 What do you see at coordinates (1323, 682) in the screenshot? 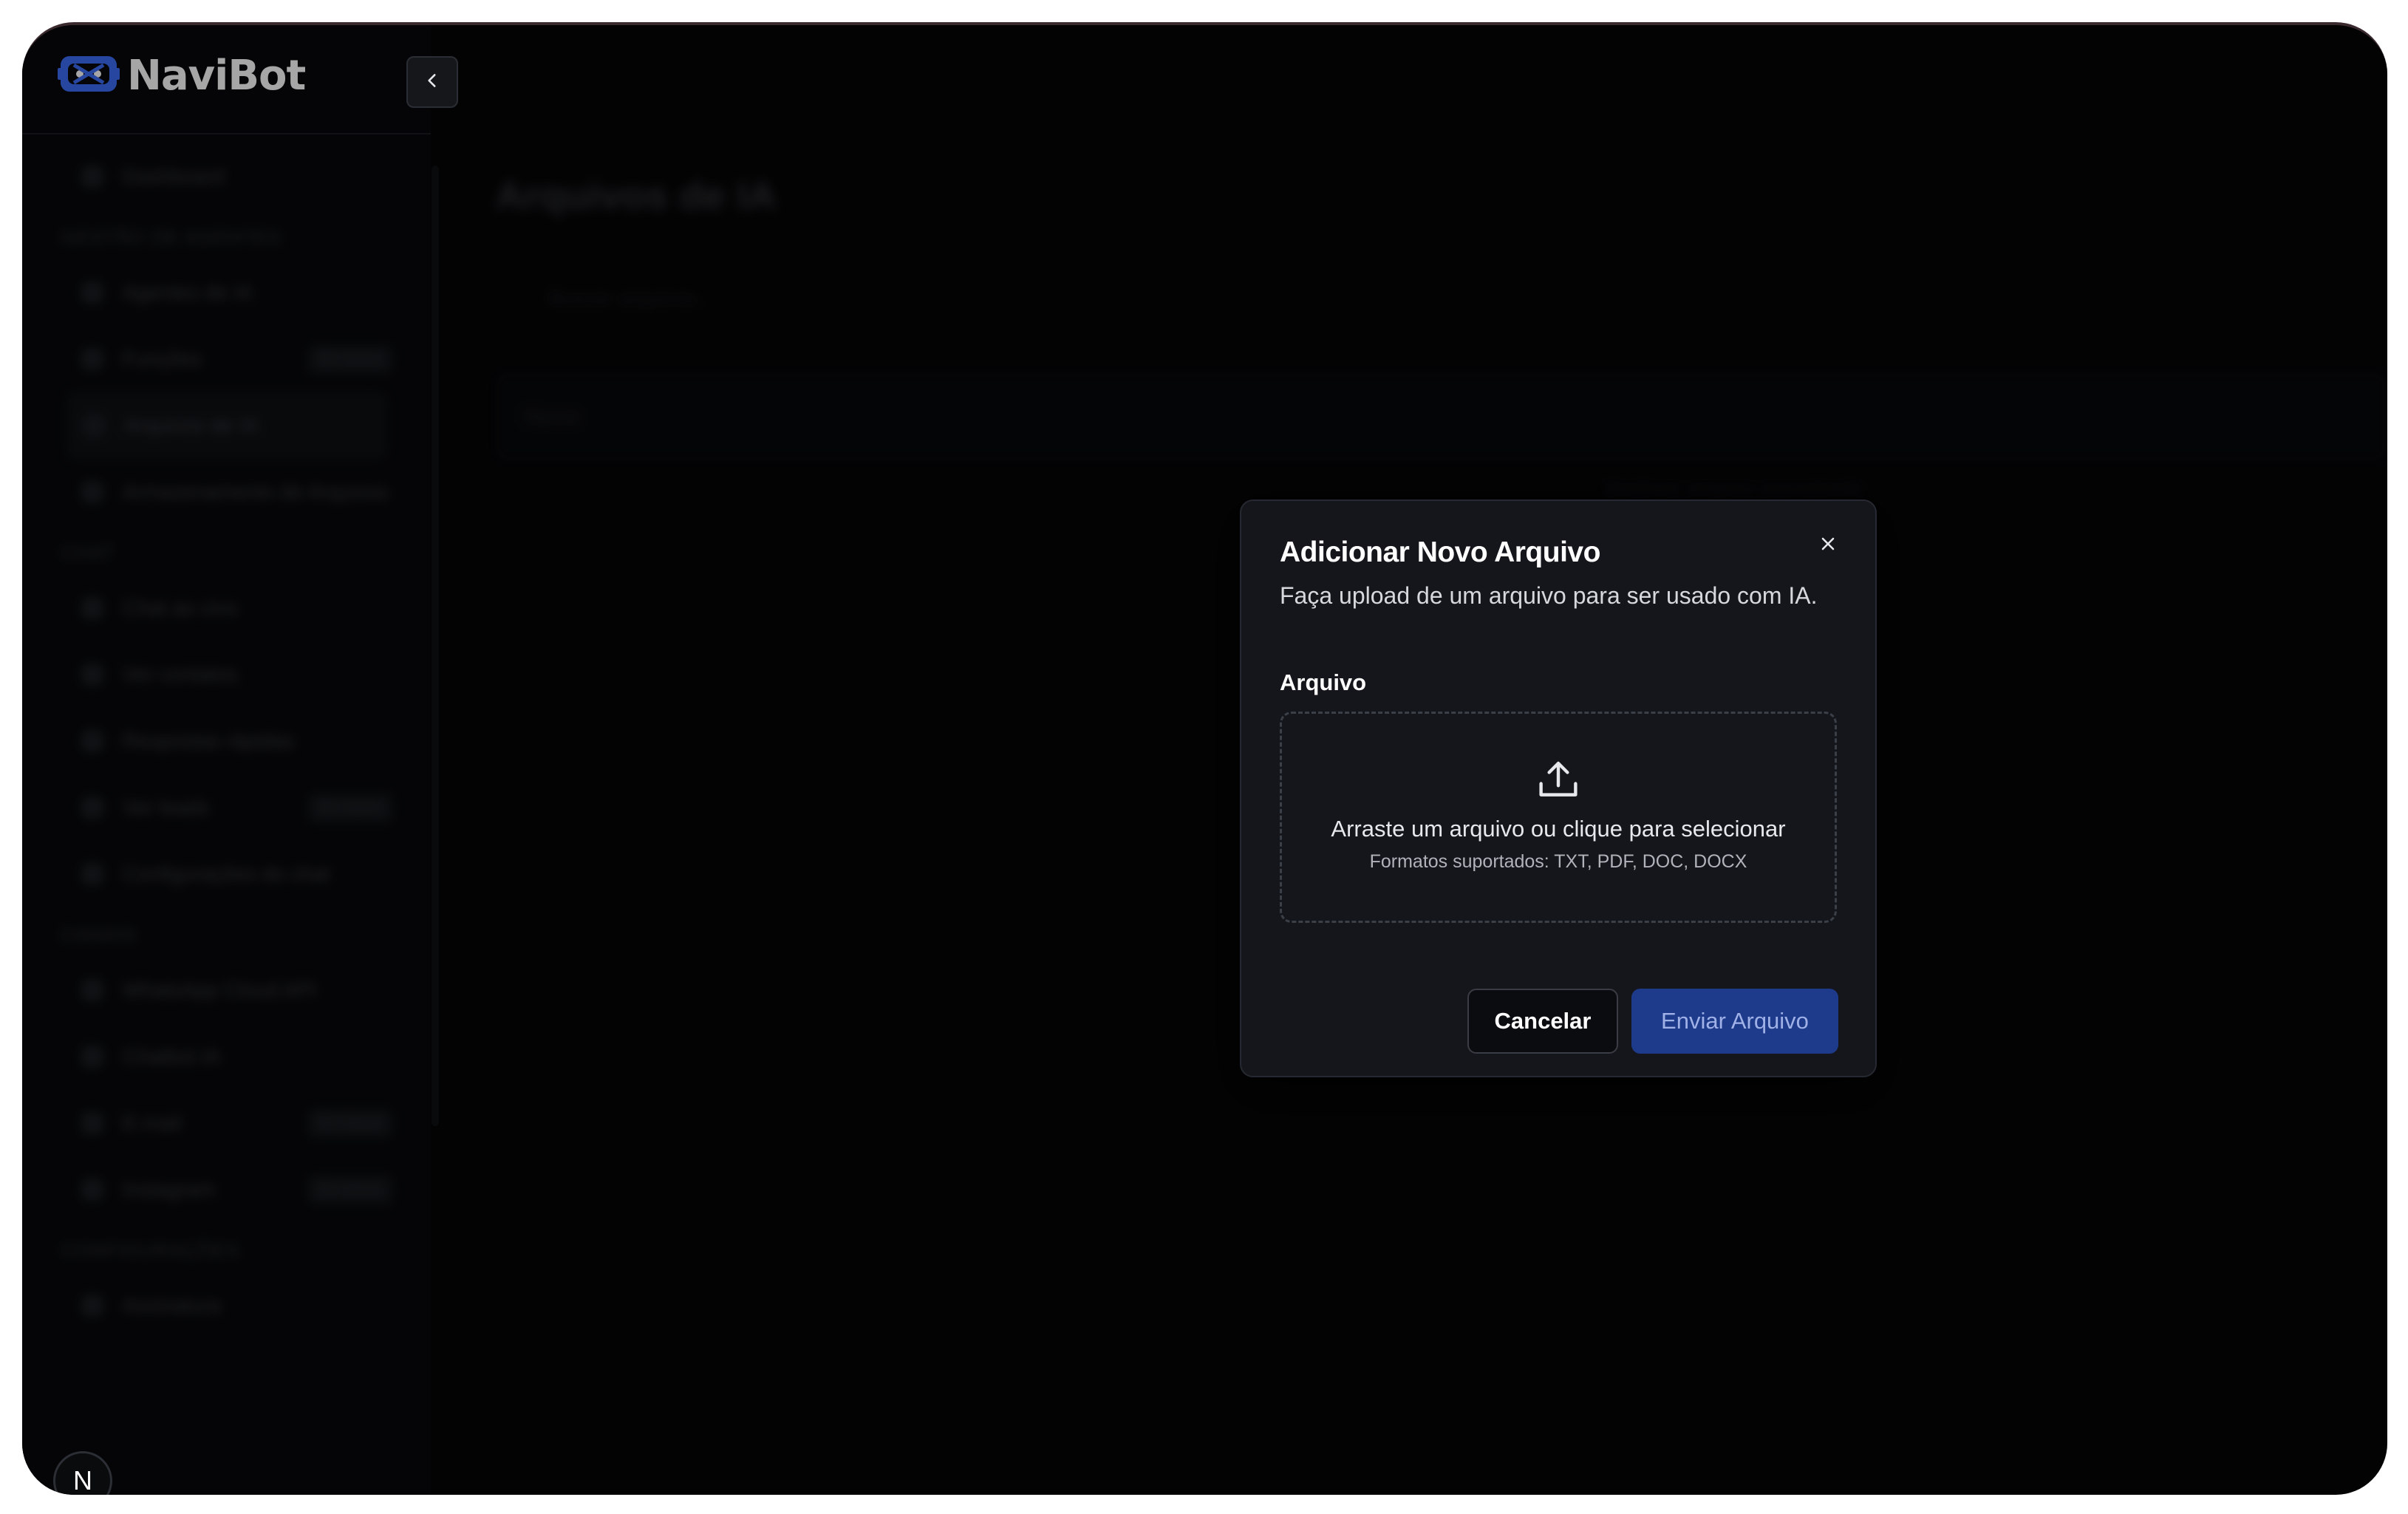
I see `file-field-label: Arquivo` at bounding box center [1323, 682].